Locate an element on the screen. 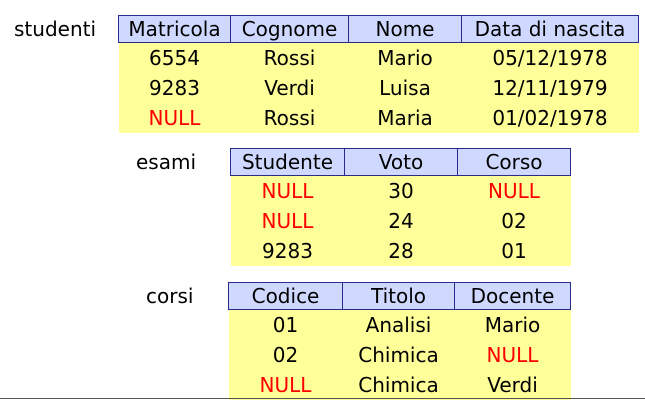 The height and width of the screenshot is (403, 645). table-row: NULL Rossi Maria 01/02/1978 is located at coordinates (378, 118).